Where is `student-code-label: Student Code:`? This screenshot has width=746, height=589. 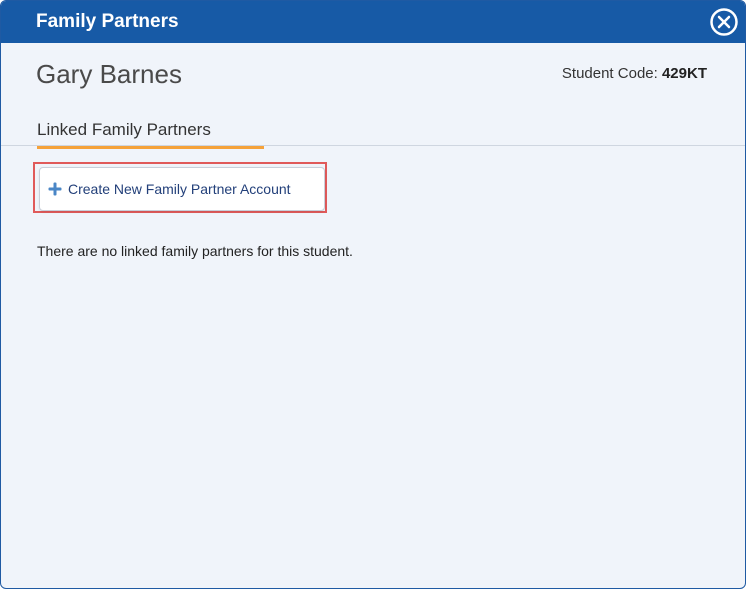 student-code-label: Student Code: is located at coordinates (609, 73).